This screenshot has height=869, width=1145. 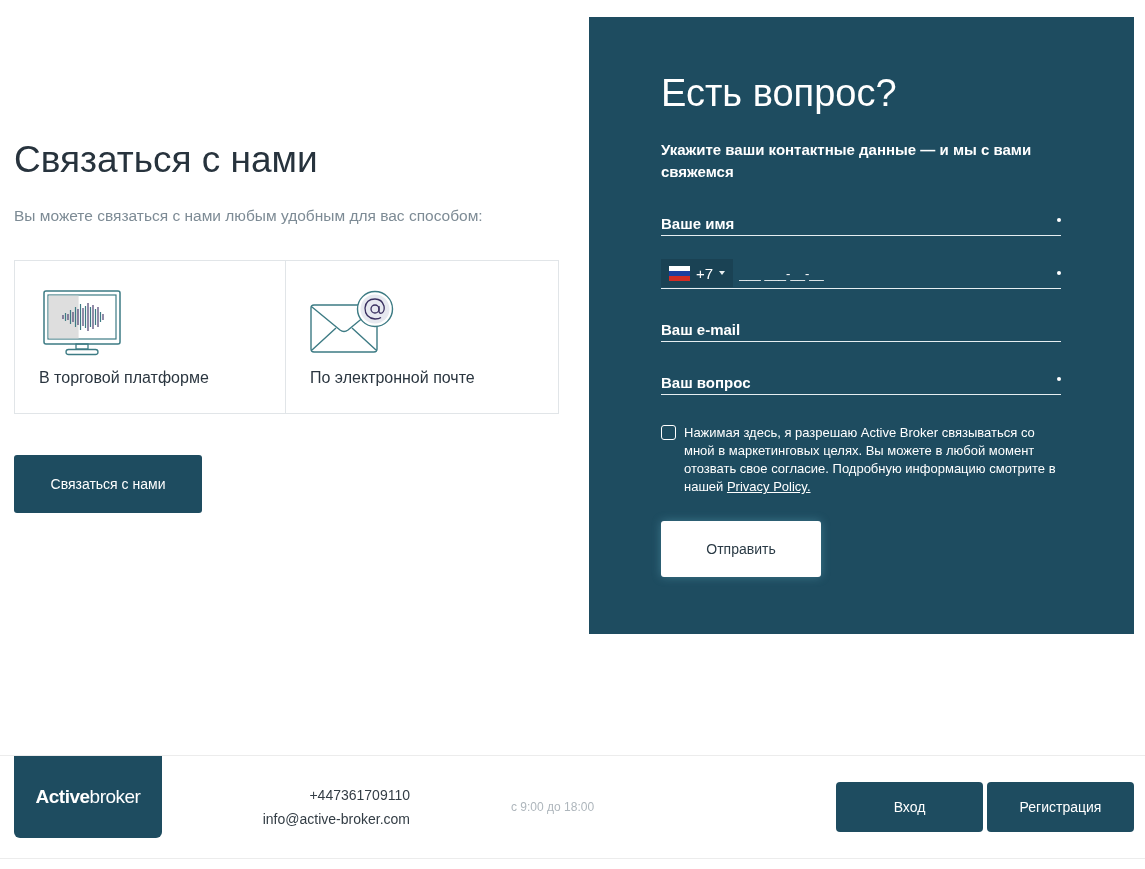 I want to click on monitor-icon, so click(x=82, y=323).